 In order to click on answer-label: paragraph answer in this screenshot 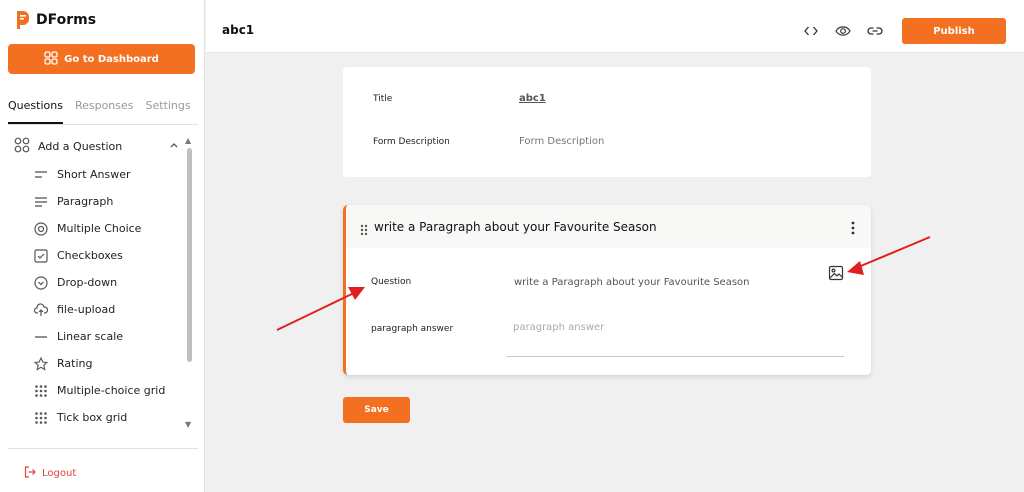, I will do `click(412, 329)`.